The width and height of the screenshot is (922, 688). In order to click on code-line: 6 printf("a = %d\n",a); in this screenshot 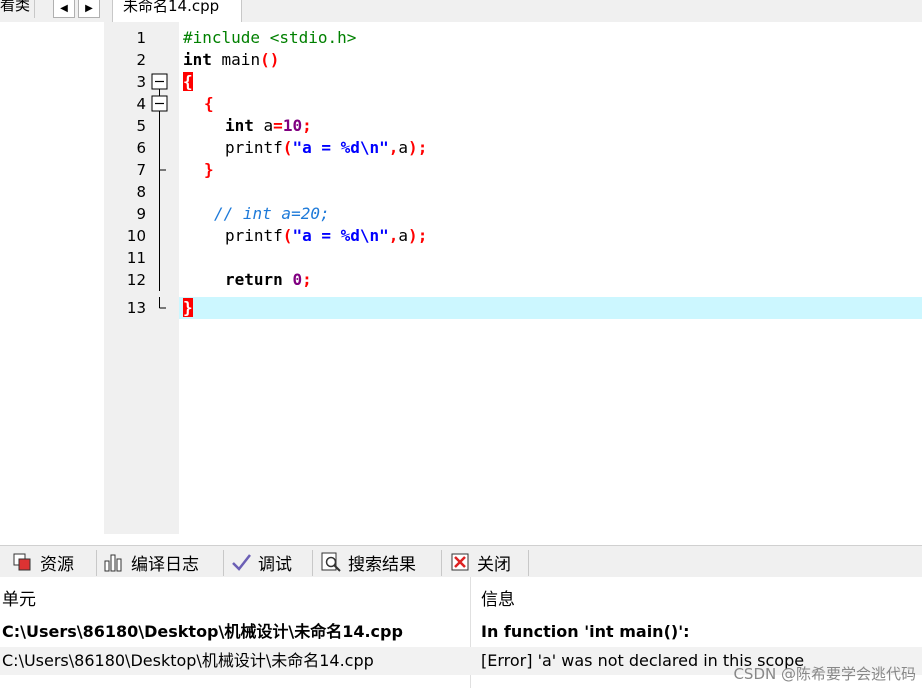, I will do `click(519, 148)`.